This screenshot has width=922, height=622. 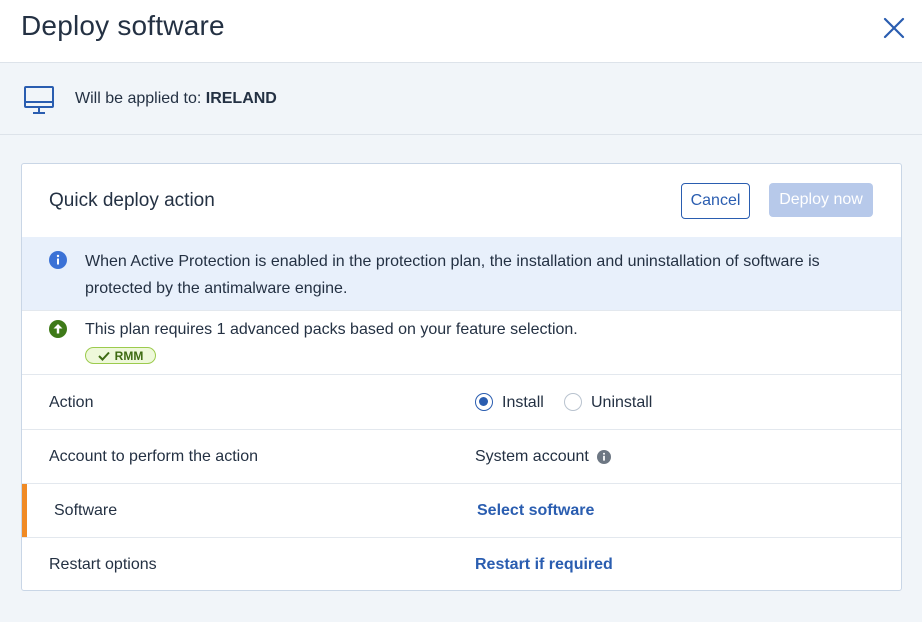 I want to click on applied-to-prefix: Will be applied to:, so click(x=138, y=98).